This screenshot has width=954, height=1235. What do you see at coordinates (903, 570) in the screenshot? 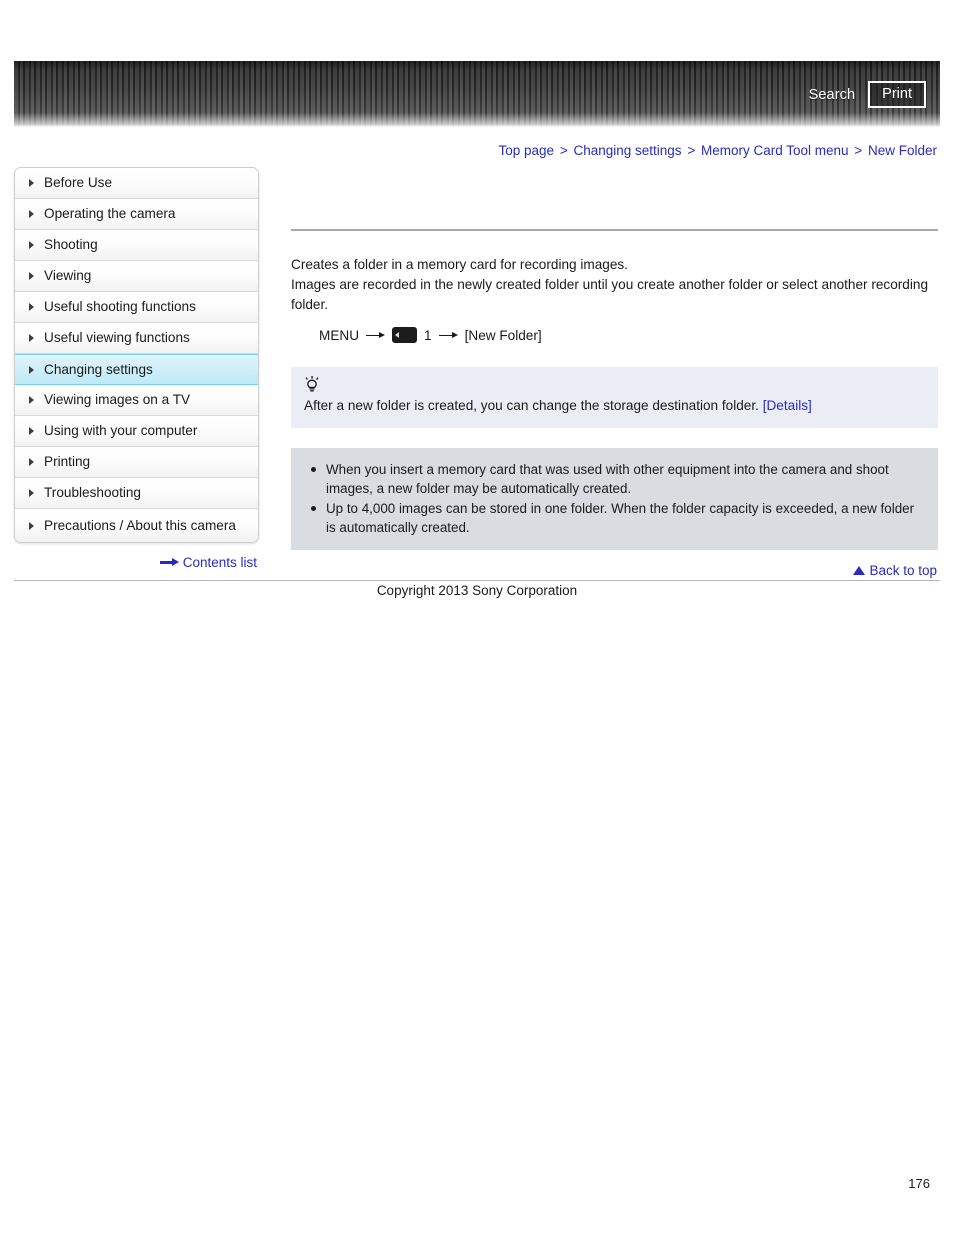
I see `back-to-top-link: Back to top` at bounding box center [903, 570].